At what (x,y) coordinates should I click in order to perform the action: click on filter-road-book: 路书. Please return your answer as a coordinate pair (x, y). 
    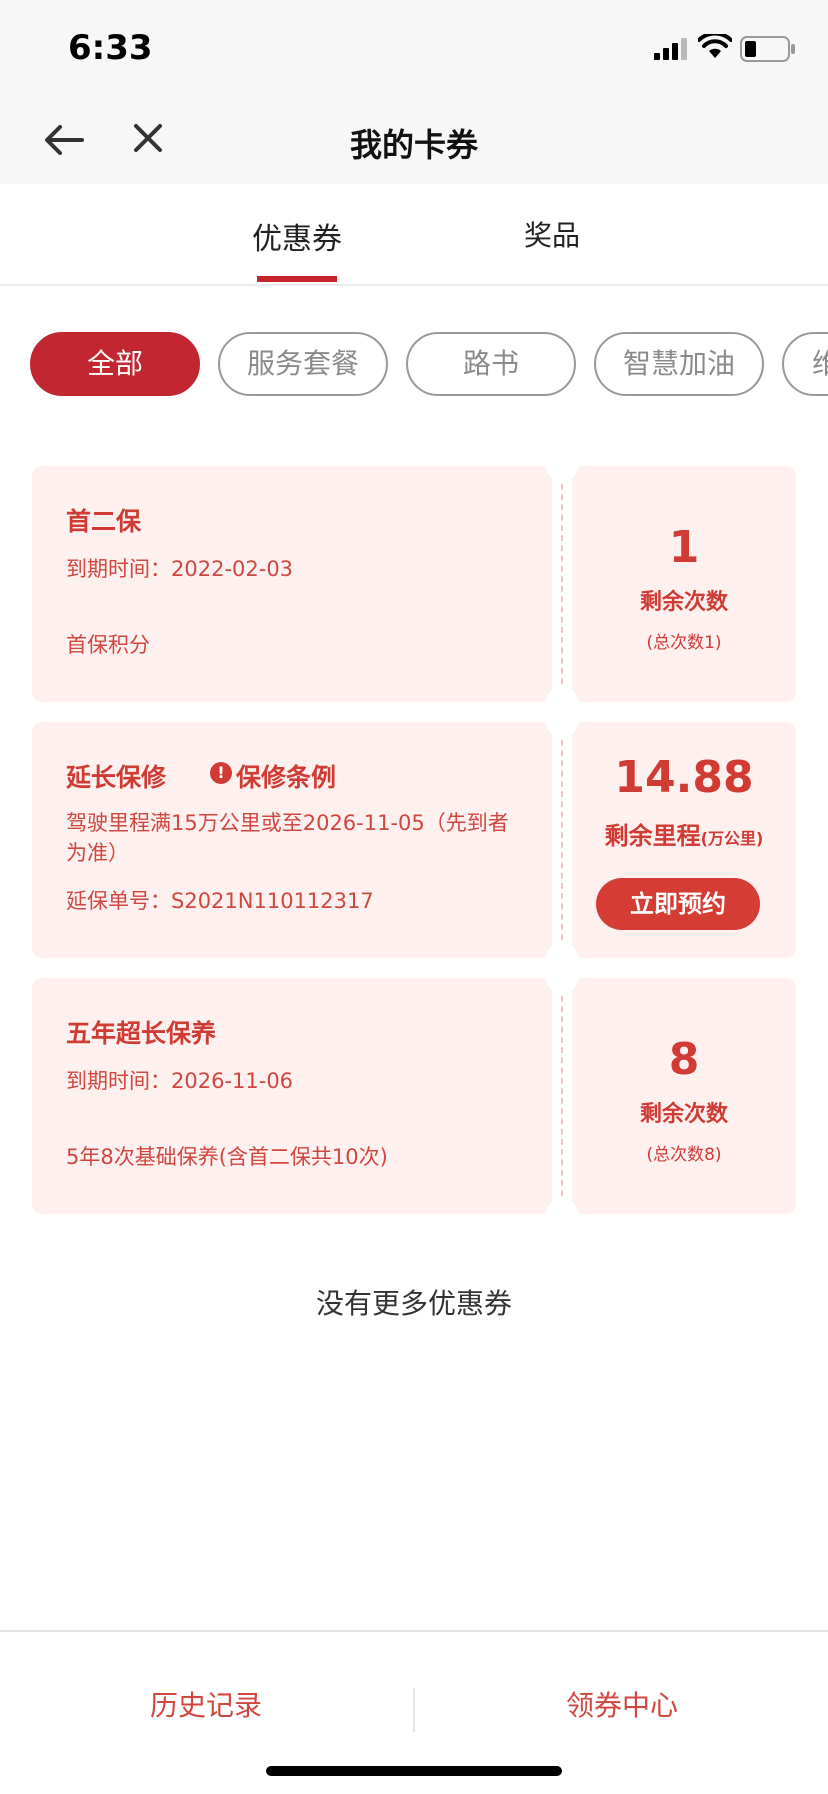
    Looking at the image, I should click on (491, 364).